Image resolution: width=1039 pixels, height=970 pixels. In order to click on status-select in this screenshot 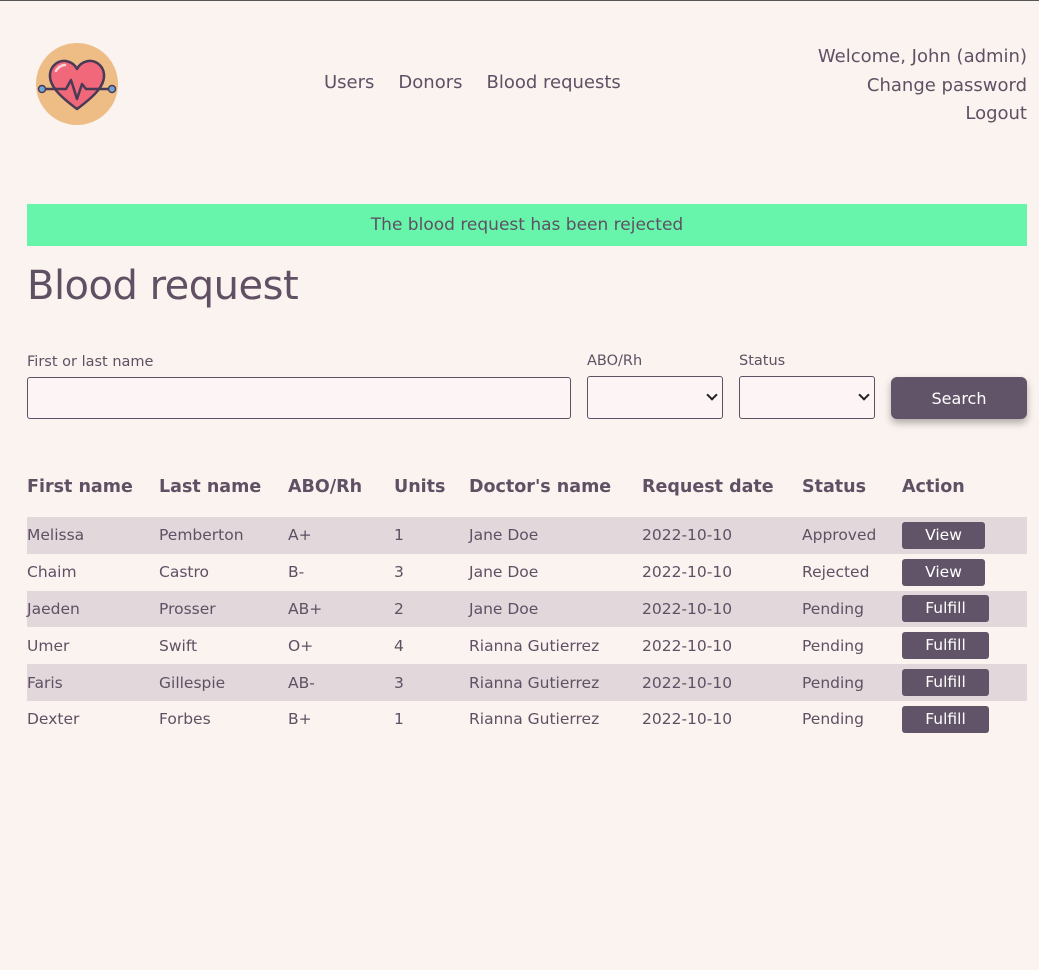, I will do `click(807, 397)`.